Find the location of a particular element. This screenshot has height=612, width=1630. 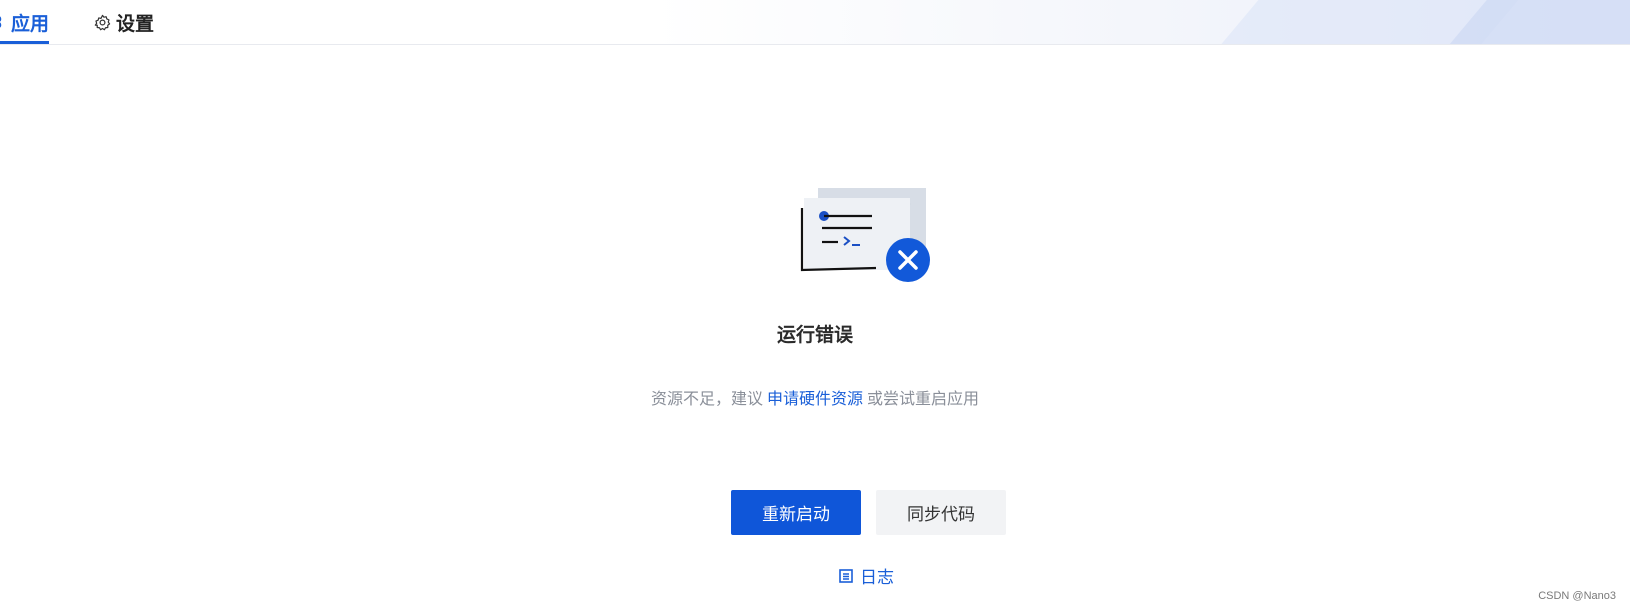

tab-apps: 应用 is located at coordinates (25, 22).